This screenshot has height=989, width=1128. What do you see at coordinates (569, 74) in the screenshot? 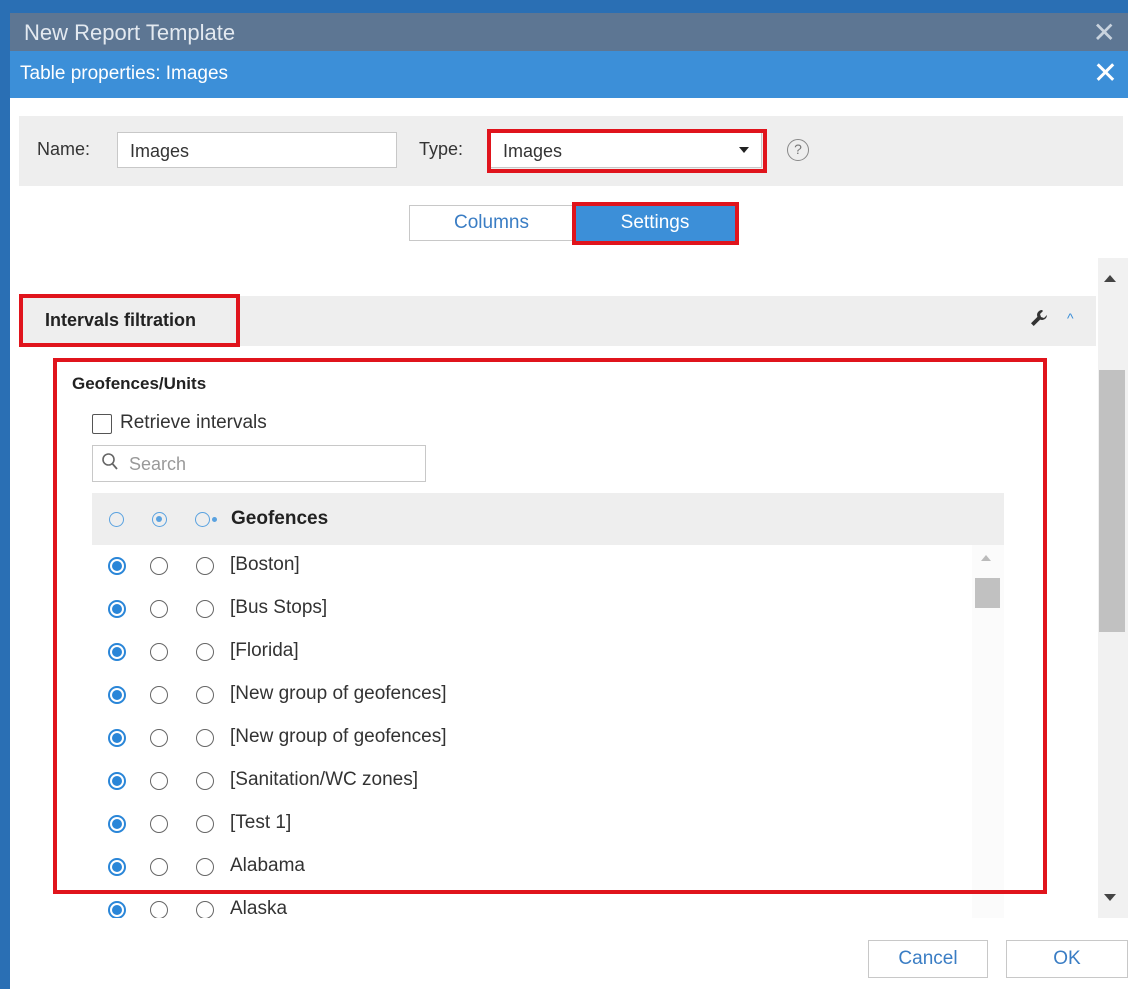
I see `dialog-titlebar: Table properties: Images ✕` at bounding box center [569, 74].